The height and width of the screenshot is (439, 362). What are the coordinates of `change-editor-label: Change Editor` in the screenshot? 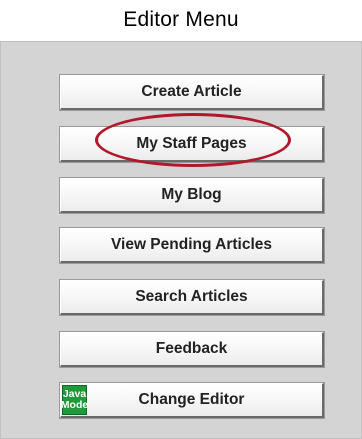 It's located at (191, 399).